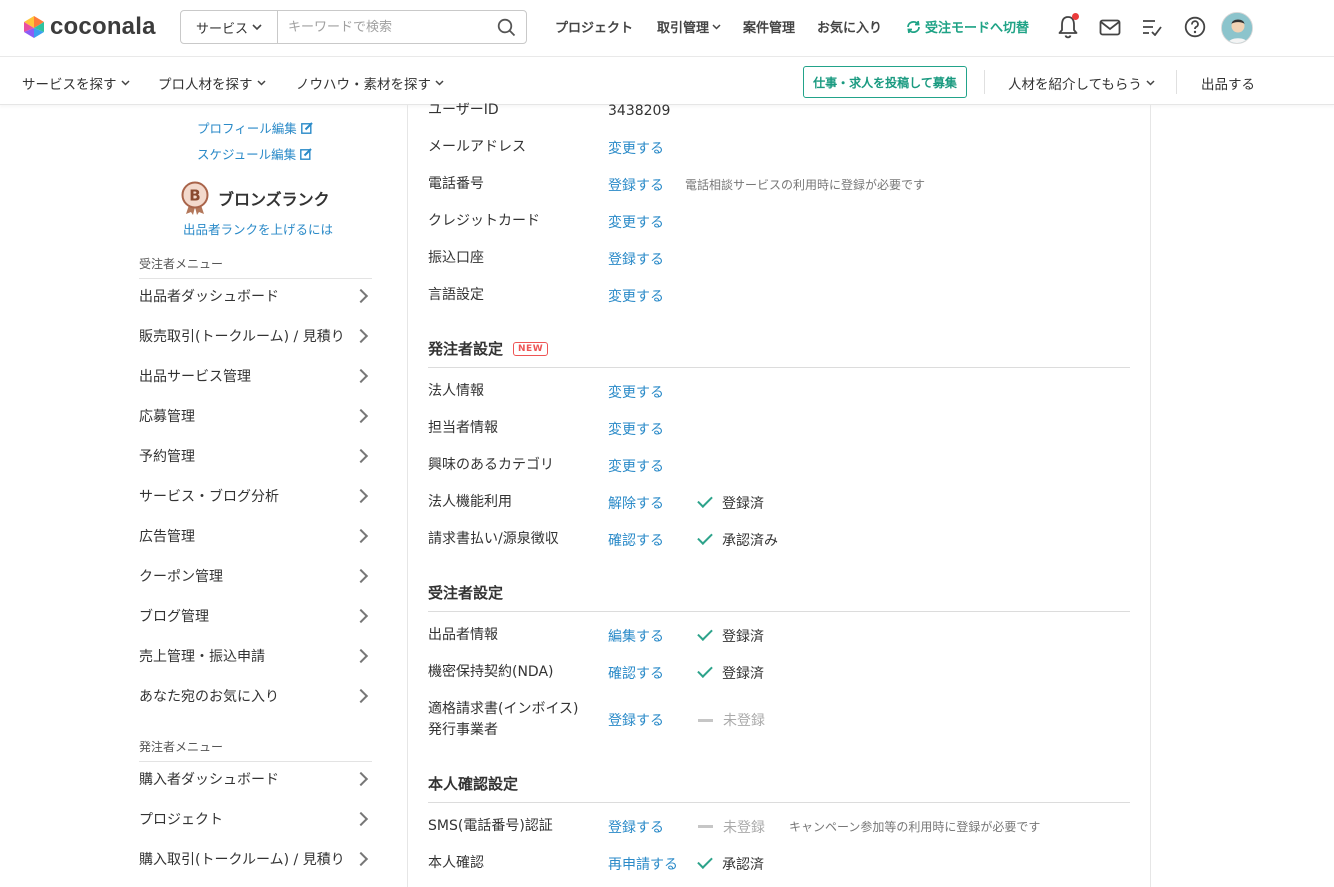 The image size is (1334, 887). What do you see at coordinates (463, 110) in the screenshot?
I see `row-label: ユーザーID` at bounding box center [463, 110].